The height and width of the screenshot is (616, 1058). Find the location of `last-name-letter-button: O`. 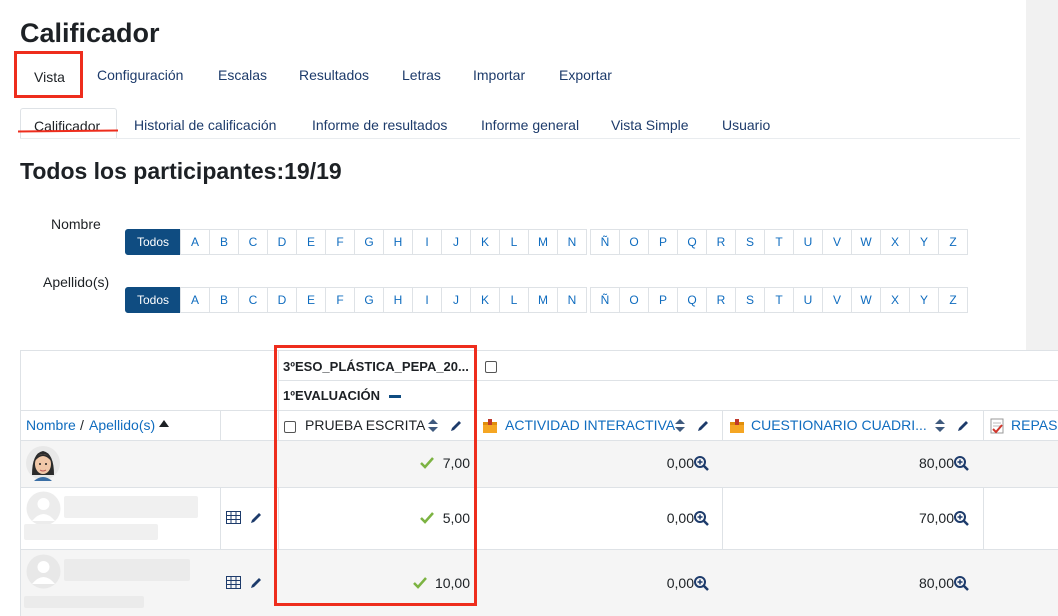

last-name-letter-button: O is located at coordinates (634, 300).